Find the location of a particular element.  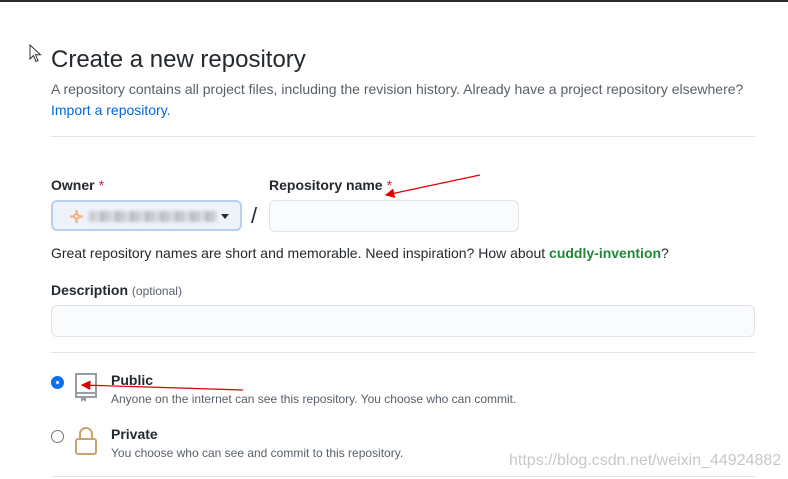

description-label: Description (optional) is located at coordinates (116, 290).